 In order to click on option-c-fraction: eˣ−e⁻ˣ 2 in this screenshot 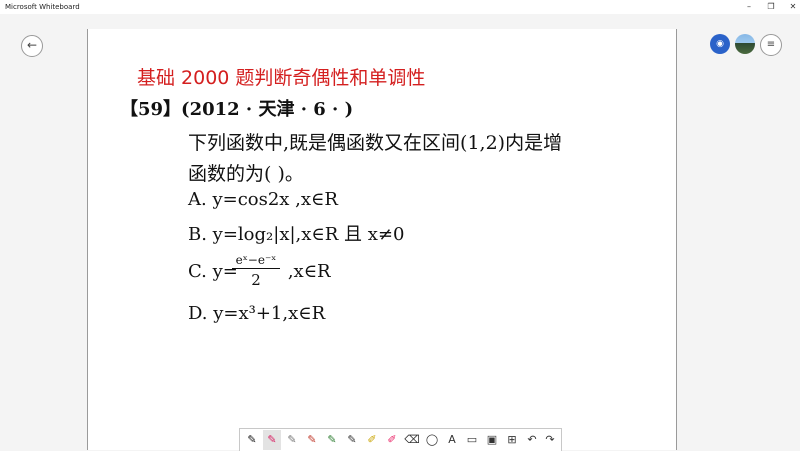, I will do `click(256, 271)`.